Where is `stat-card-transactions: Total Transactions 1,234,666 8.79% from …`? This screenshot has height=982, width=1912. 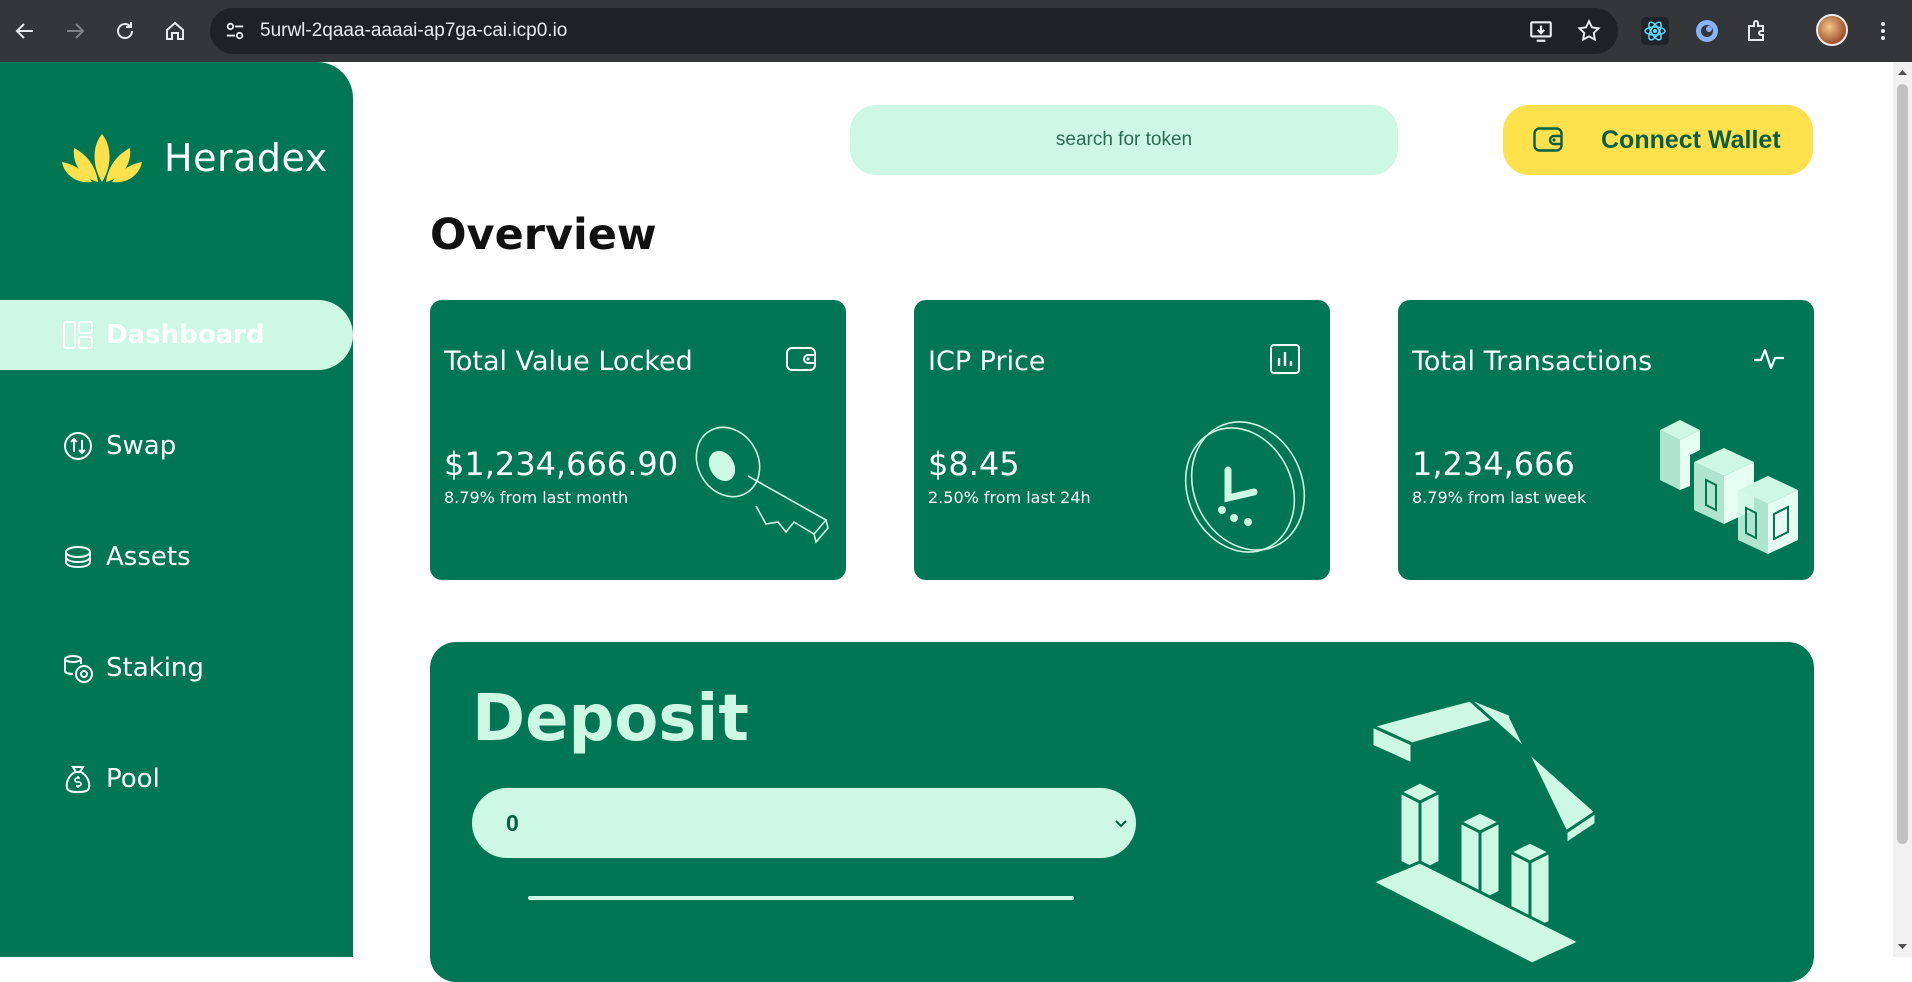
stat-card-transactions: Total Transactions 1,234,666 8.79% from … is located at coordinates (1606, 440).